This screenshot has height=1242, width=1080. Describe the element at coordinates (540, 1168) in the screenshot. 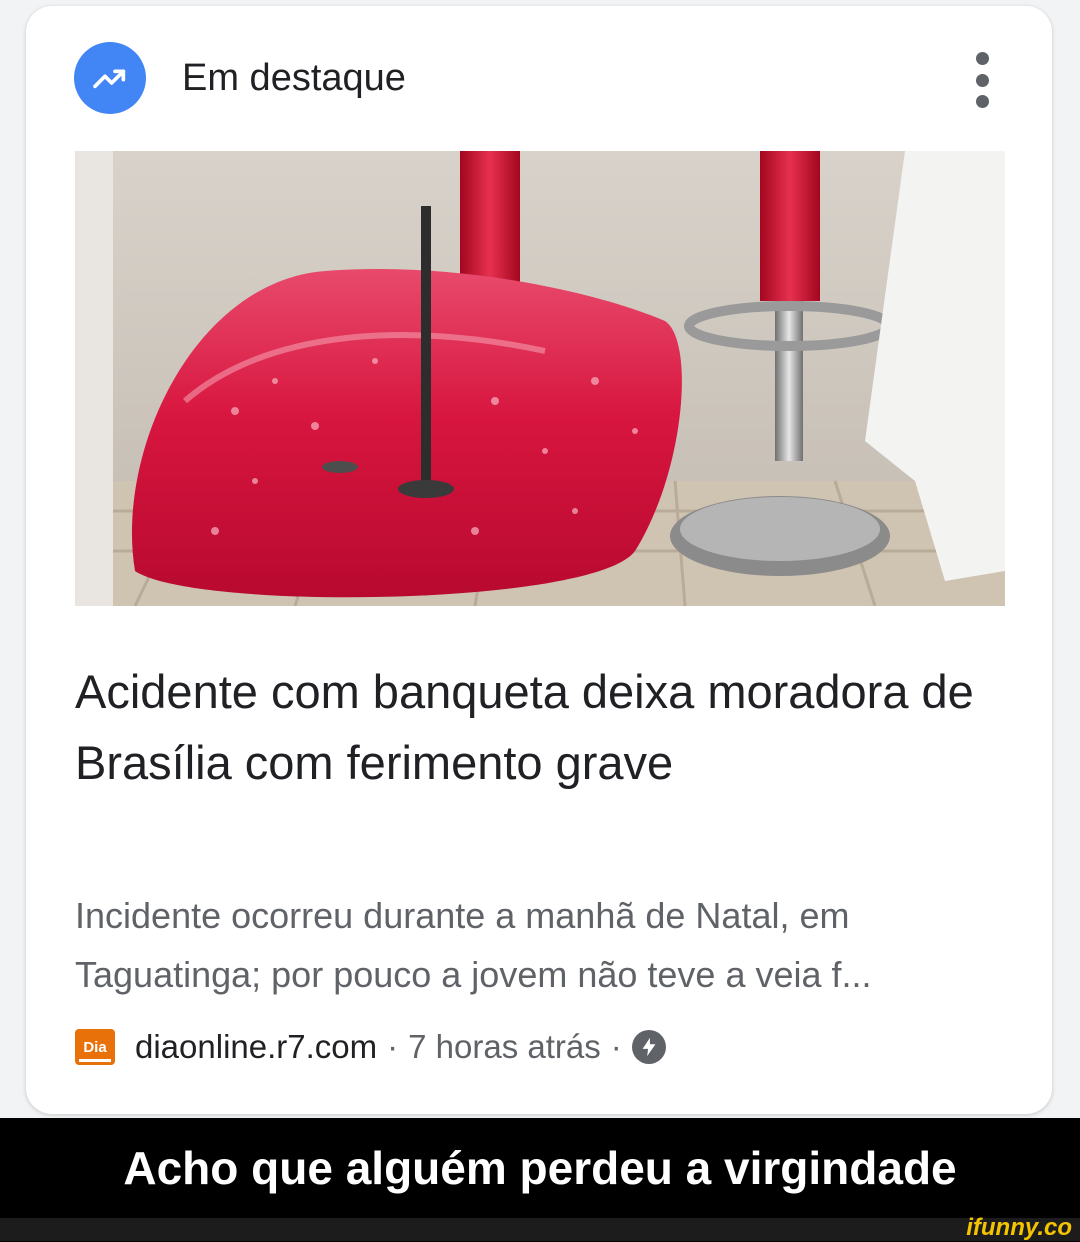

I see `meme-caption: Acho que alguém perdeu a virgindade` at that location.